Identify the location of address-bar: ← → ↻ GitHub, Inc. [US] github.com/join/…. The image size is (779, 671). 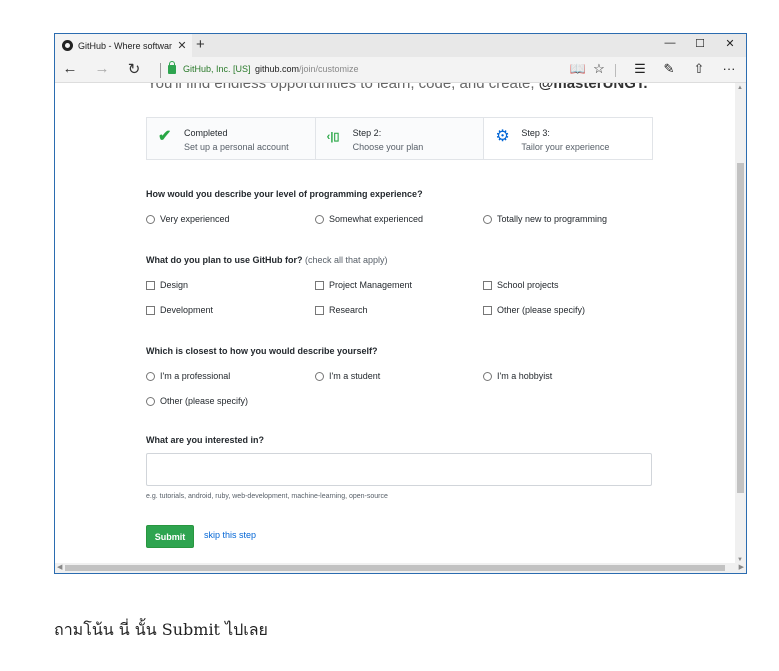
(400, 70).